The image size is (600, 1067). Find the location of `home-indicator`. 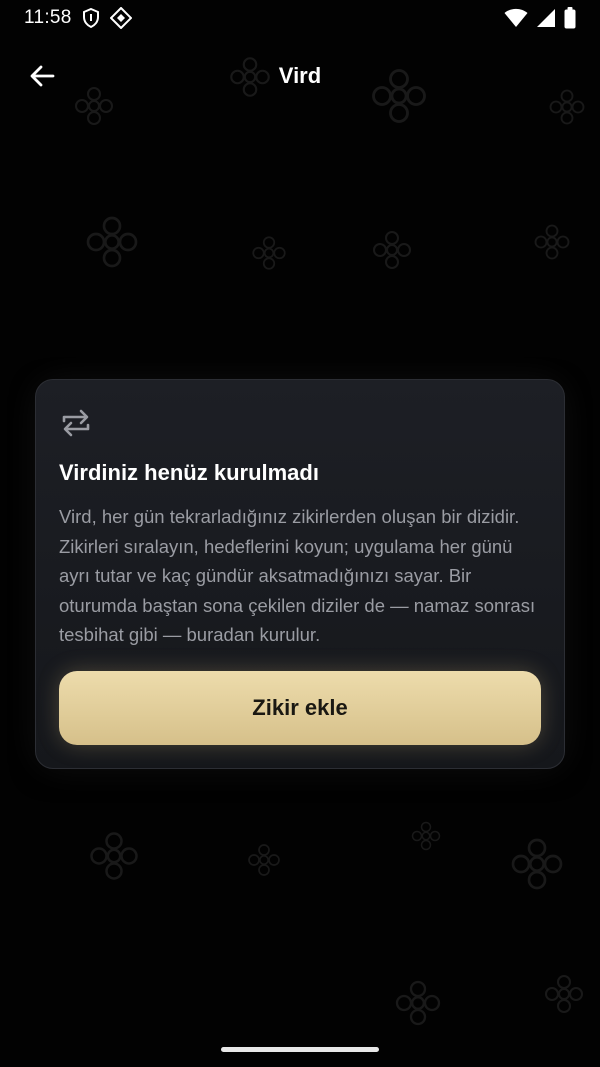

home-indicator is located at coordinates (300, 1049).